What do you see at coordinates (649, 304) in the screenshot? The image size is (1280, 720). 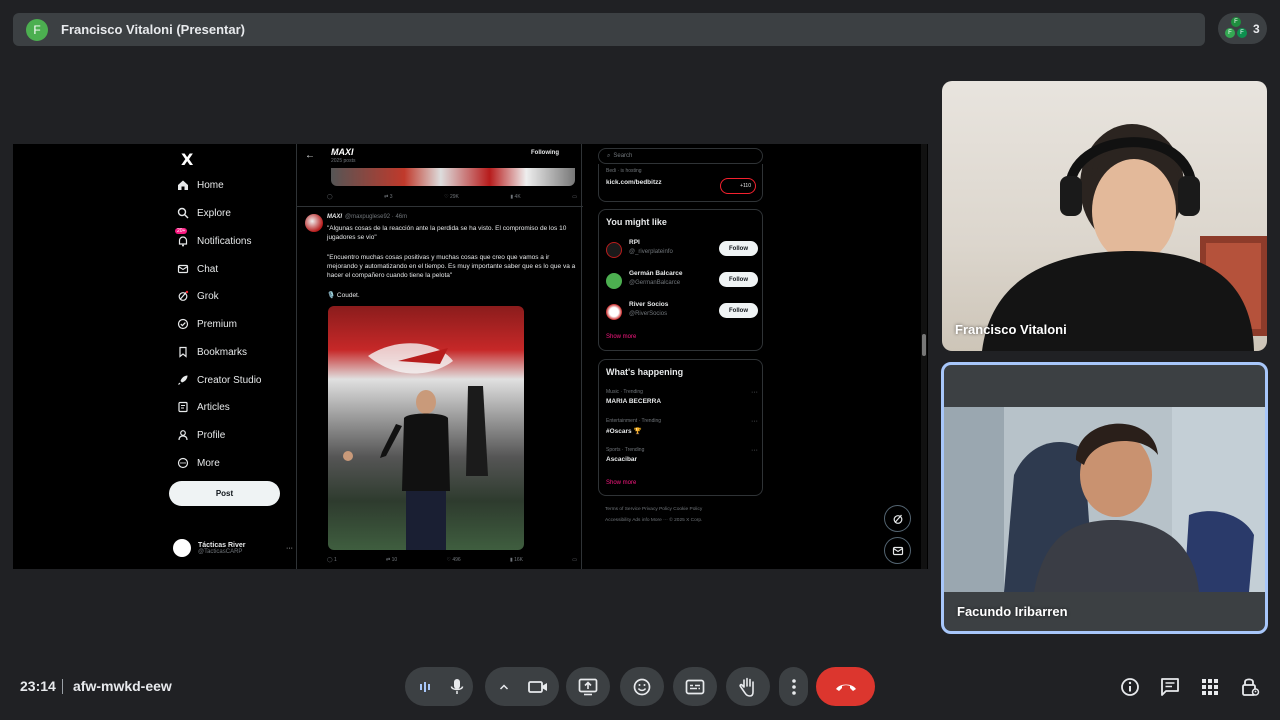 I see `suggestion-name: River Socios` at bounding box center [649, 304].